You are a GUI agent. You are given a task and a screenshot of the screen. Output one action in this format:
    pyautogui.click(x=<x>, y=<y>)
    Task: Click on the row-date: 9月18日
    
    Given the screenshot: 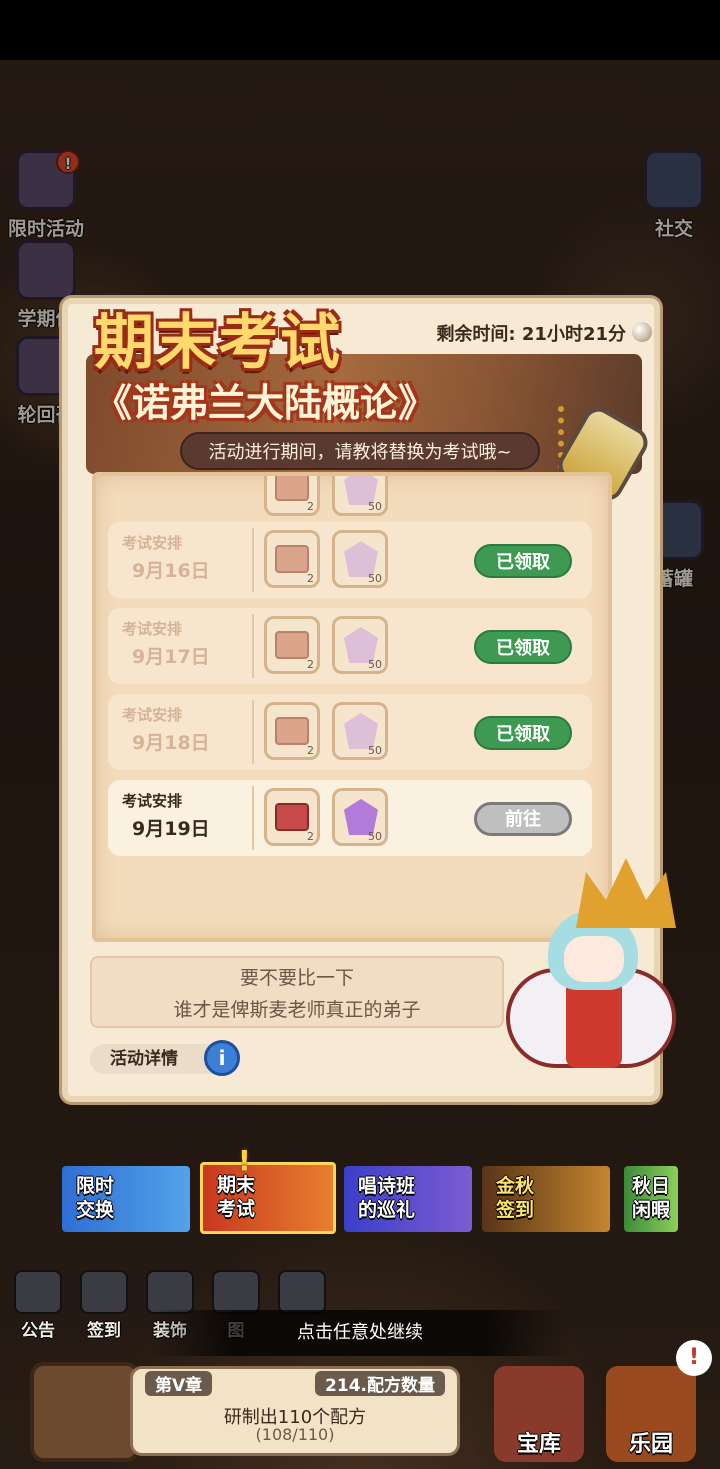 What is the action you would take?
    pyautogui.click(x=171, y=743)
    